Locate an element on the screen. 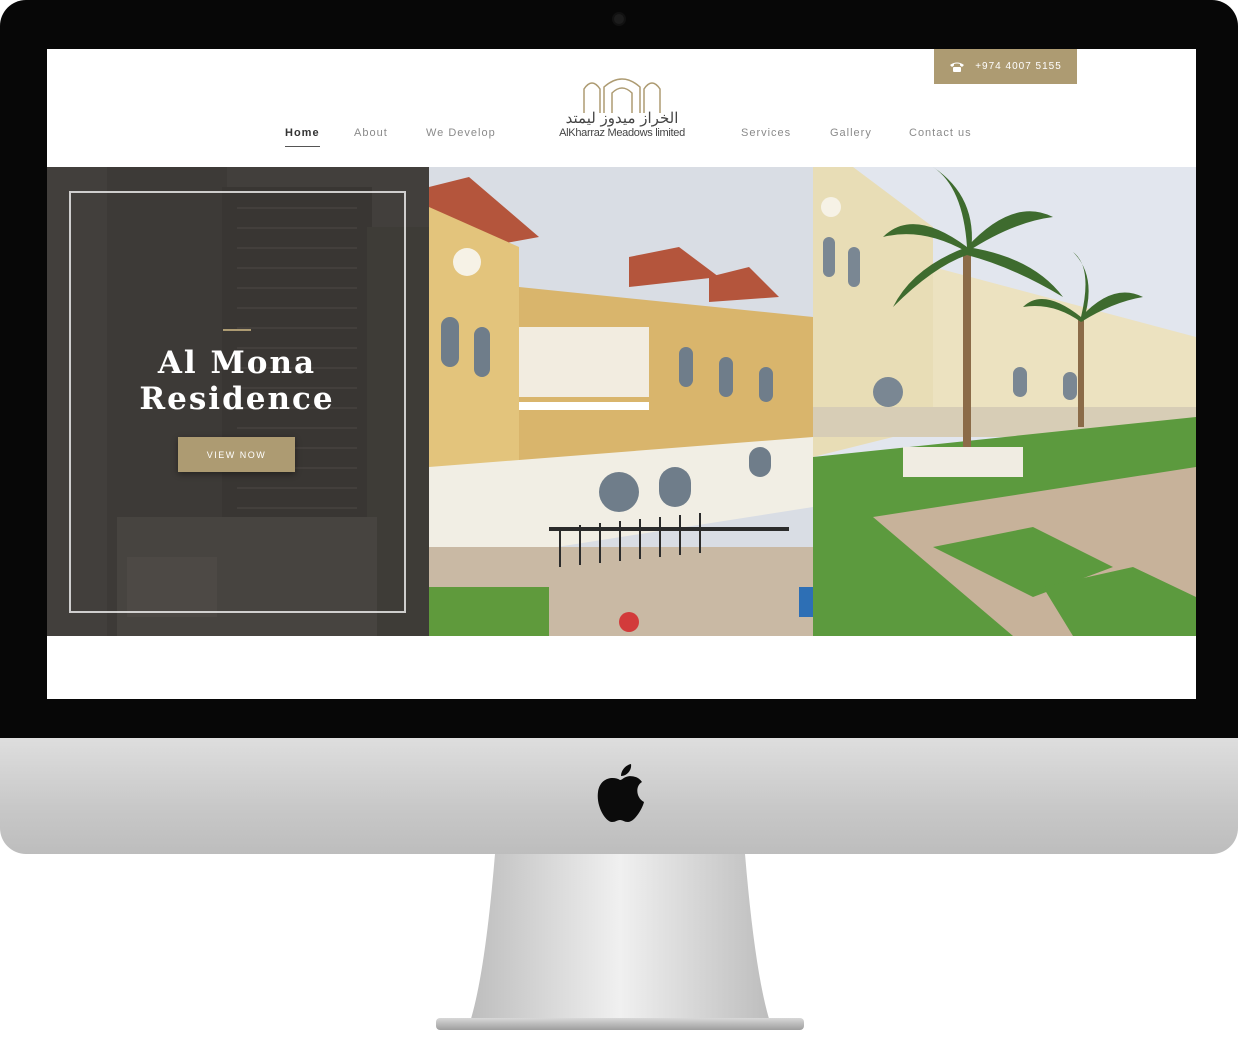  phone-contact-button: +974 4007 5155 is located at coordinates (1005, 66).